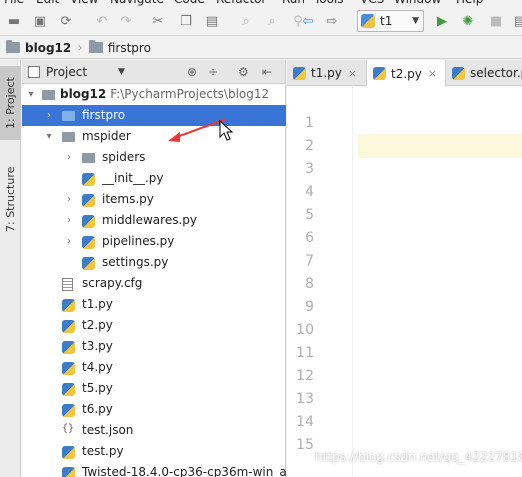  I want to click on editor-tab: t2.py ×, so click(406, 73).